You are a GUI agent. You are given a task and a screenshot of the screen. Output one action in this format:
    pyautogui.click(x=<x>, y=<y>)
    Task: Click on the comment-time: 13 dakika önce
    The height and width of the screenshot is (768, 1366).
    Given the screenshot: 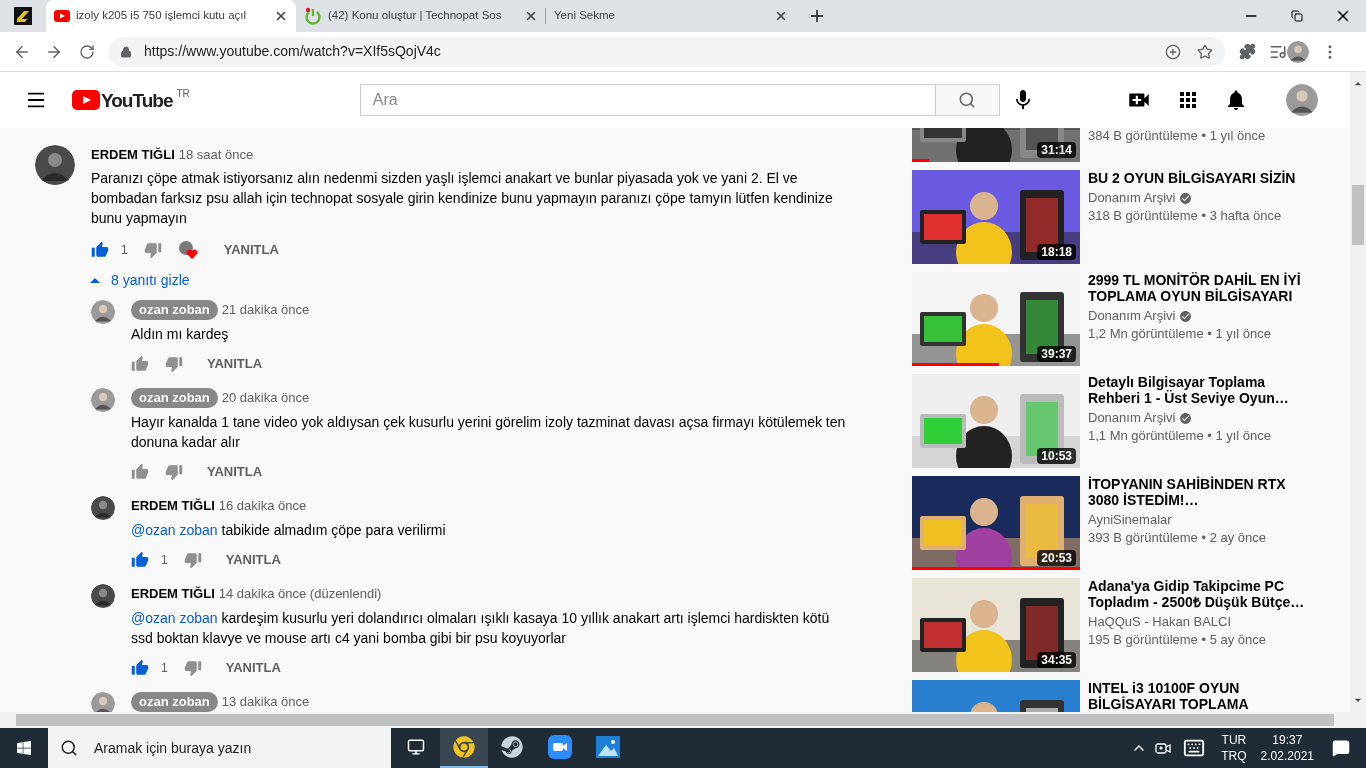 What is the action you would take?
    pyautogui.click(x=265, y=702)
    